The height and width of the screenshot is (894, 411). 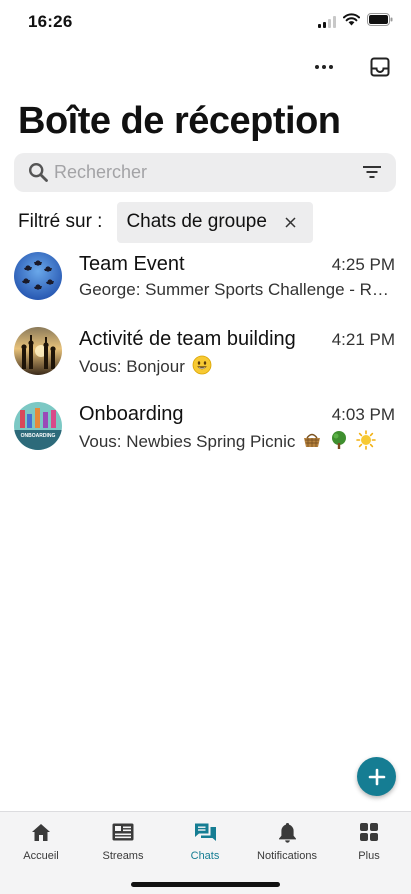 I want to click on chat-time: 4:03 PM, so click(x=363, y=414).